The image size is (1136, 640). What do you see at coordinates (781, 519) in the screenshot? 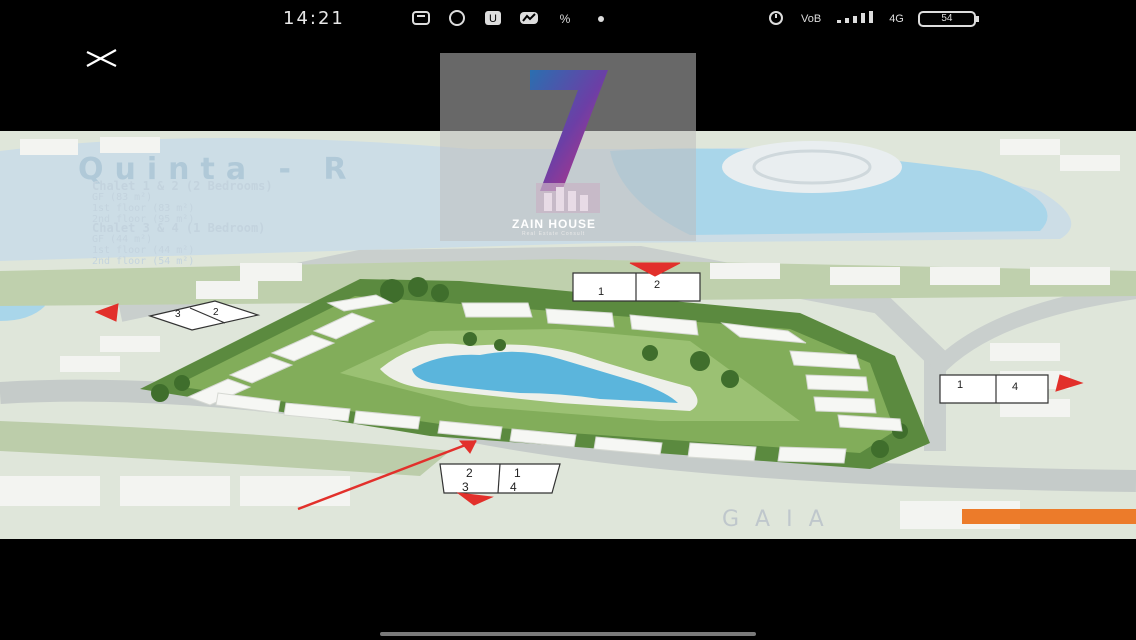
I see `gaia-logo-text: GAIA` at bounding box center [781, 519].